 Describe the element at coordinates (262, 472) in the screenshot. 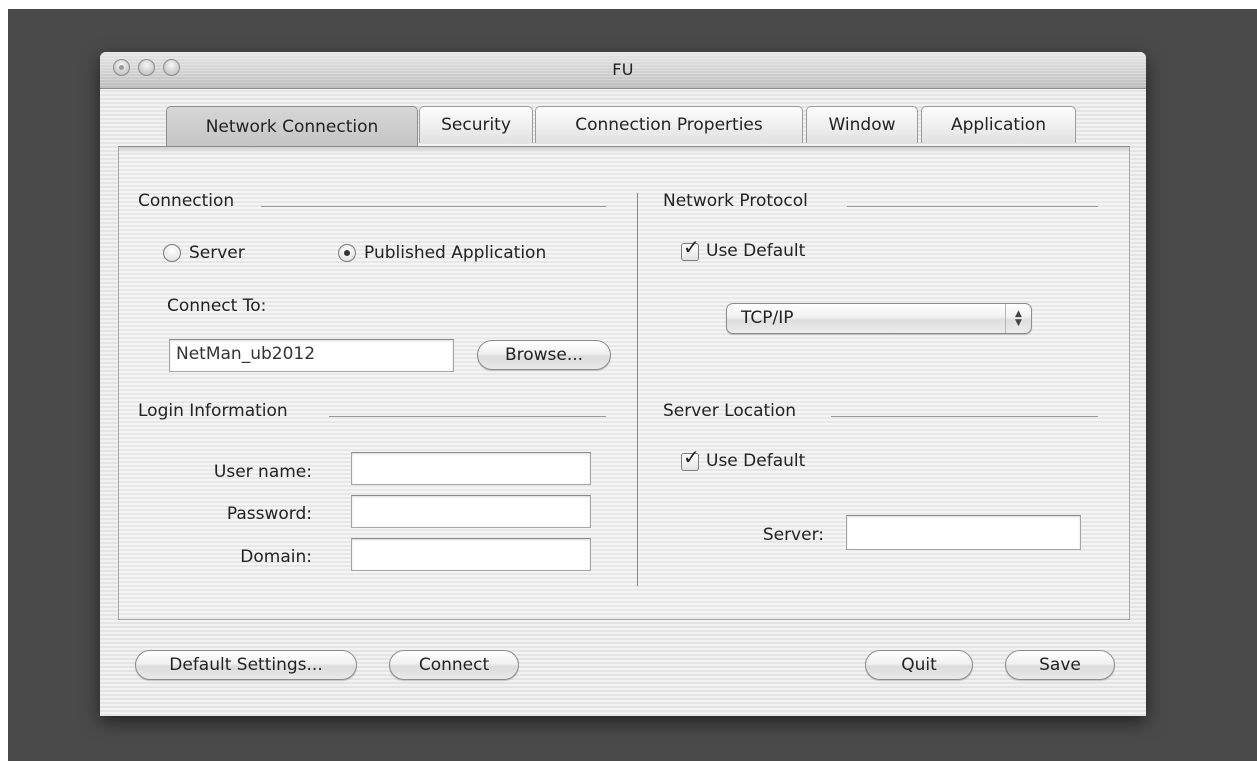

I see `username-label: User name:` at that location.